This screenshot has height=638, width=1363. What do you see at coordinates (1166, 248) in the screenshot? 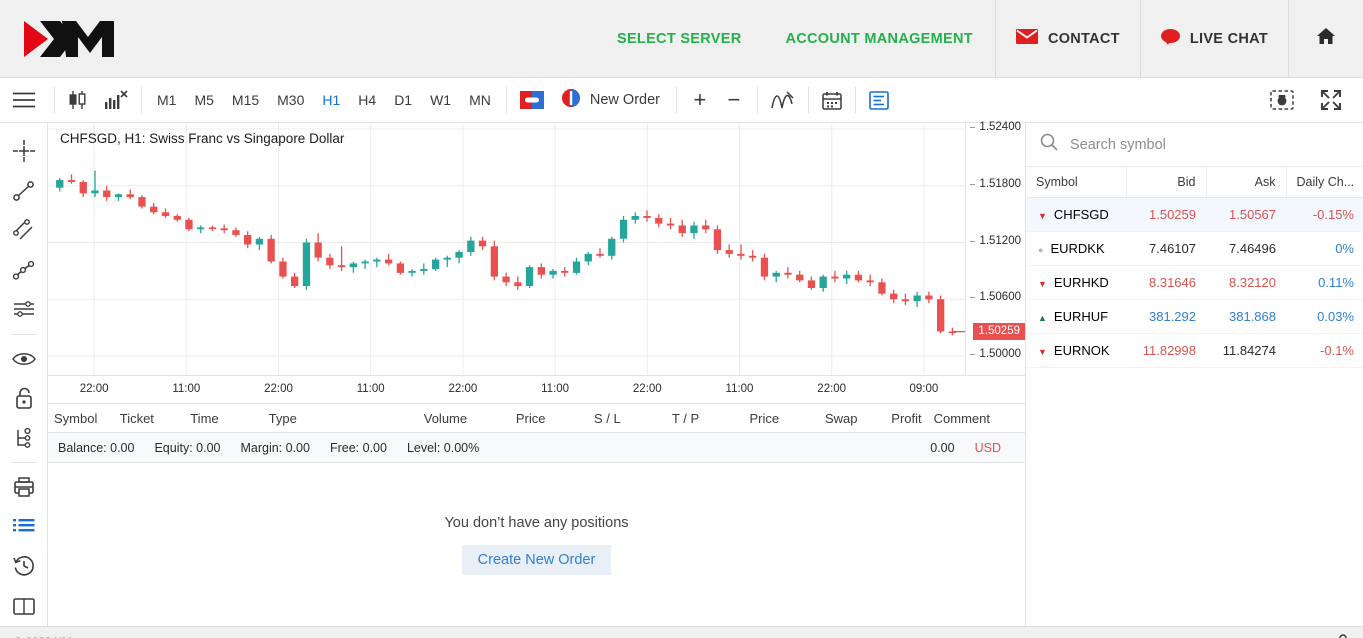
I see `mw-bid-cell: 7.46107` at bounding box center [1166, 248].